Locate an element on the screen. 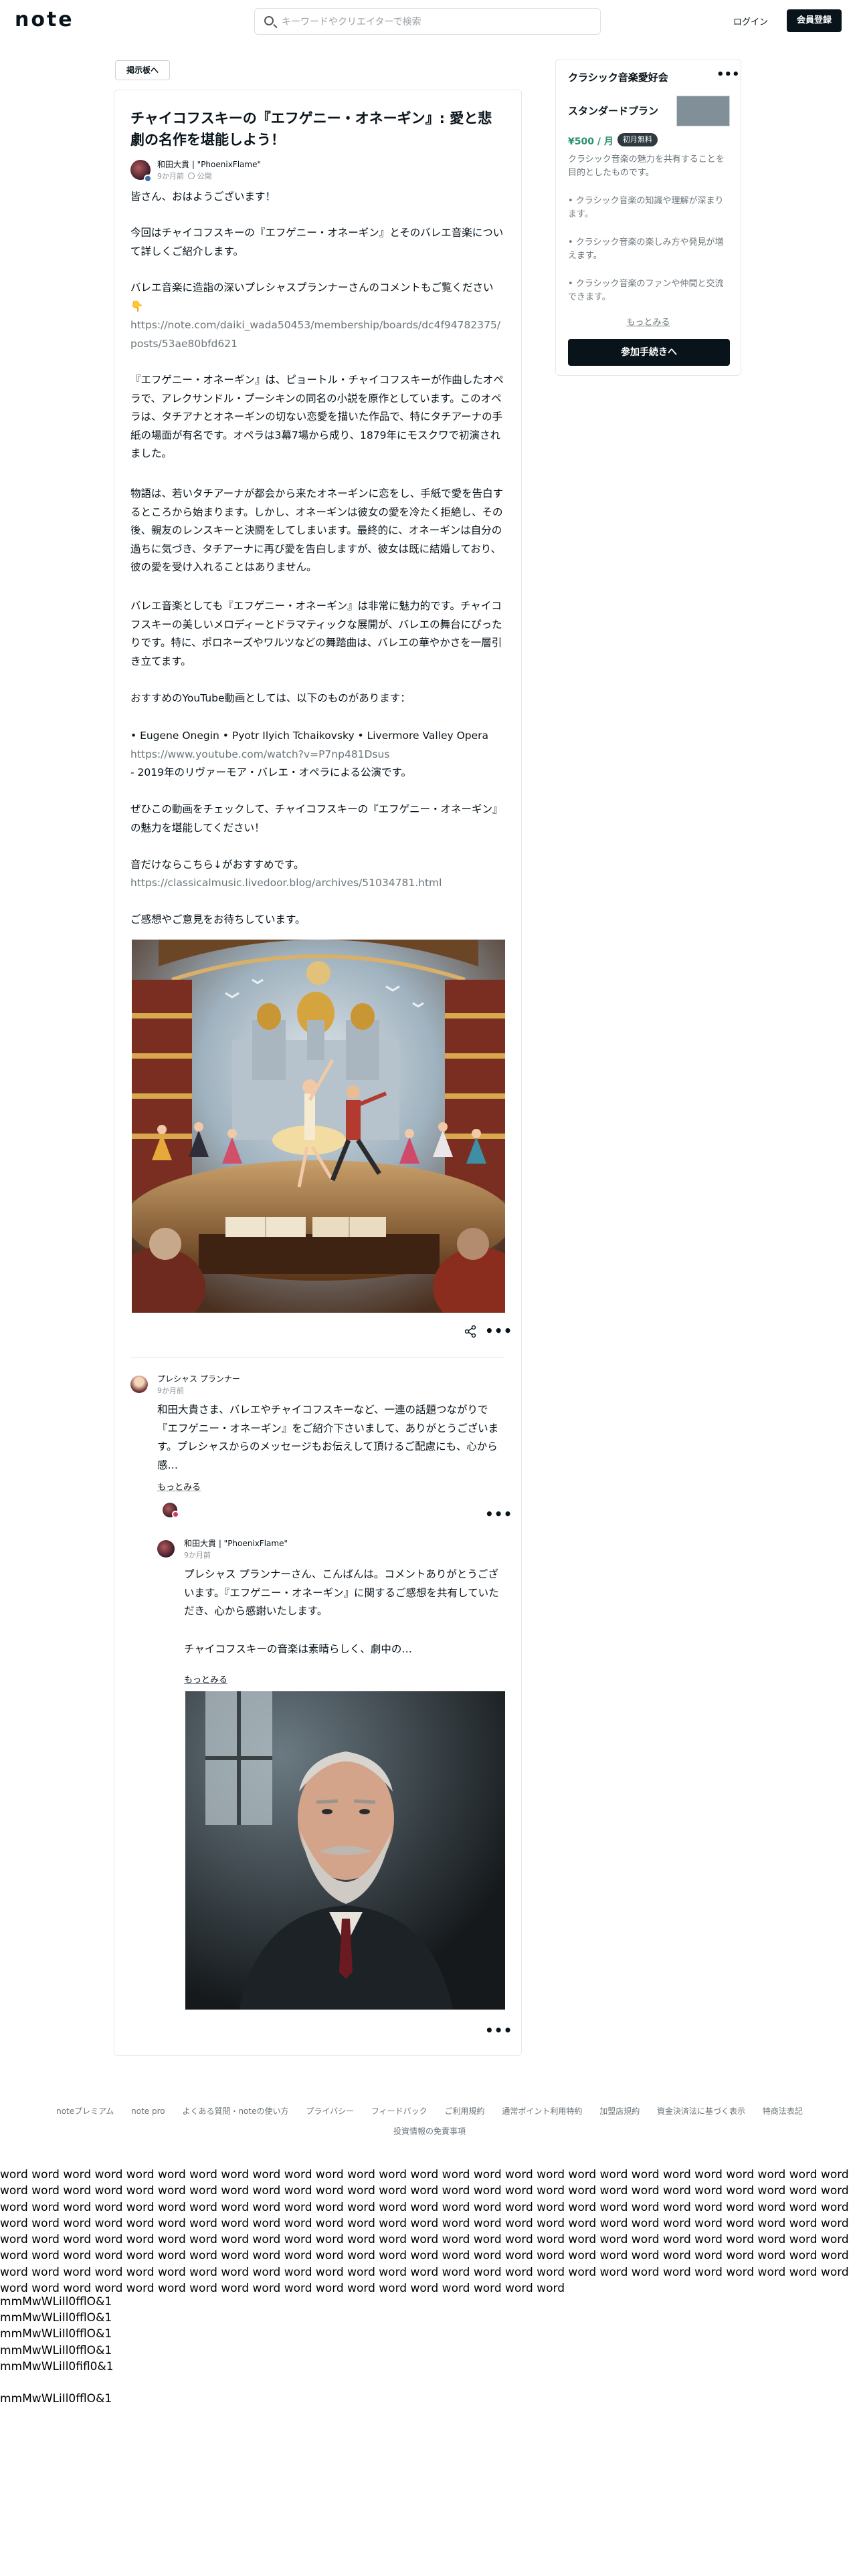 The image size is (859, 2576). benefit-item: • クラシック音楽の楽しみ方や発見が増えます。 is located at coordinates (646, 249).